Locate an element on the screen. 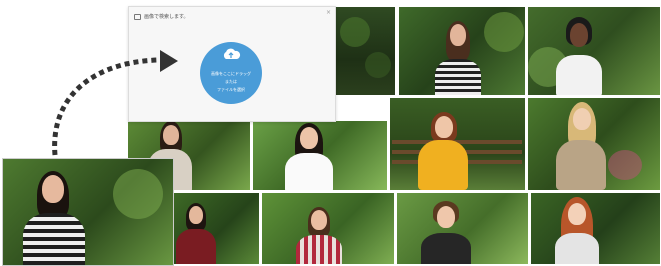  drop-zone-line1: 画像をここにドラッグ is located at coordinates (231, 73).